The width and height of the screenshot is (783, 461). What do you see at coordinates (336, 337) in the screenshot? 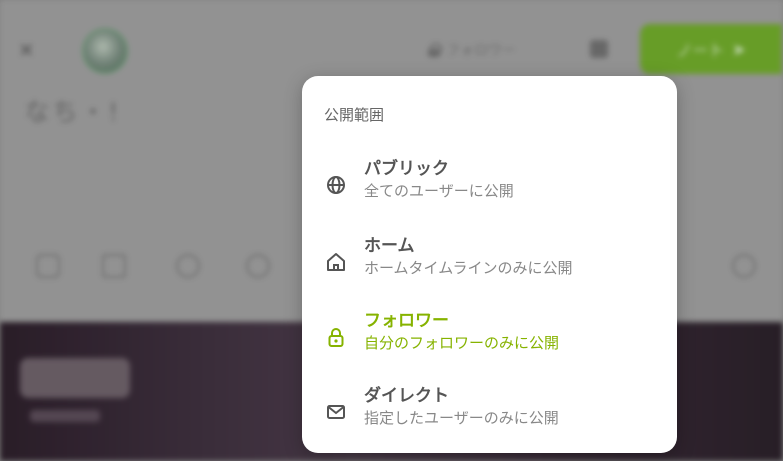
I see `lock-icon` at bounding box center [336, 337].